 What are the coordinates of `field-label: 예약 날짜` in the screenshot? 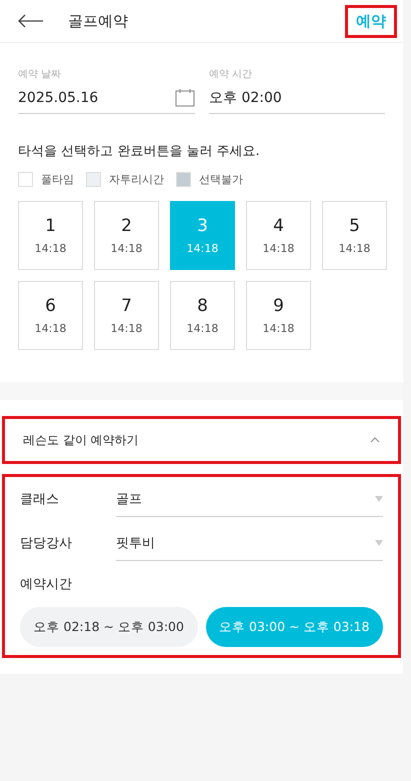 It's located at (40, 74).